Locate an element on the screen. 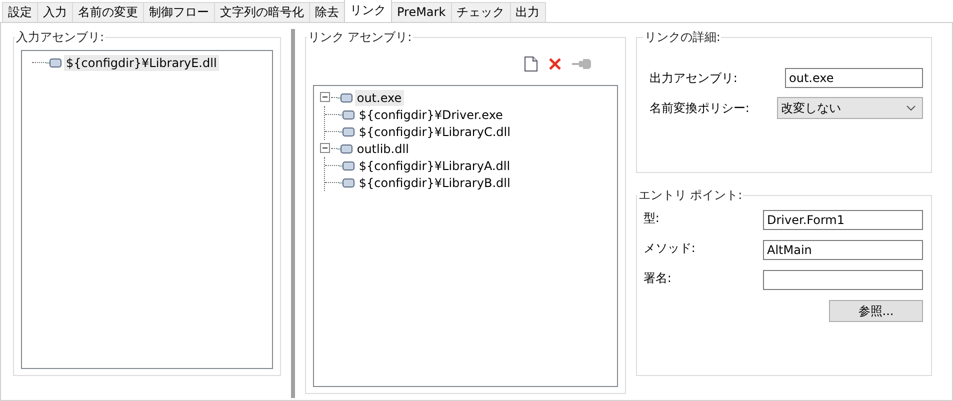  group-title: エントリ ポイント: is located at coordinates (690, 195).